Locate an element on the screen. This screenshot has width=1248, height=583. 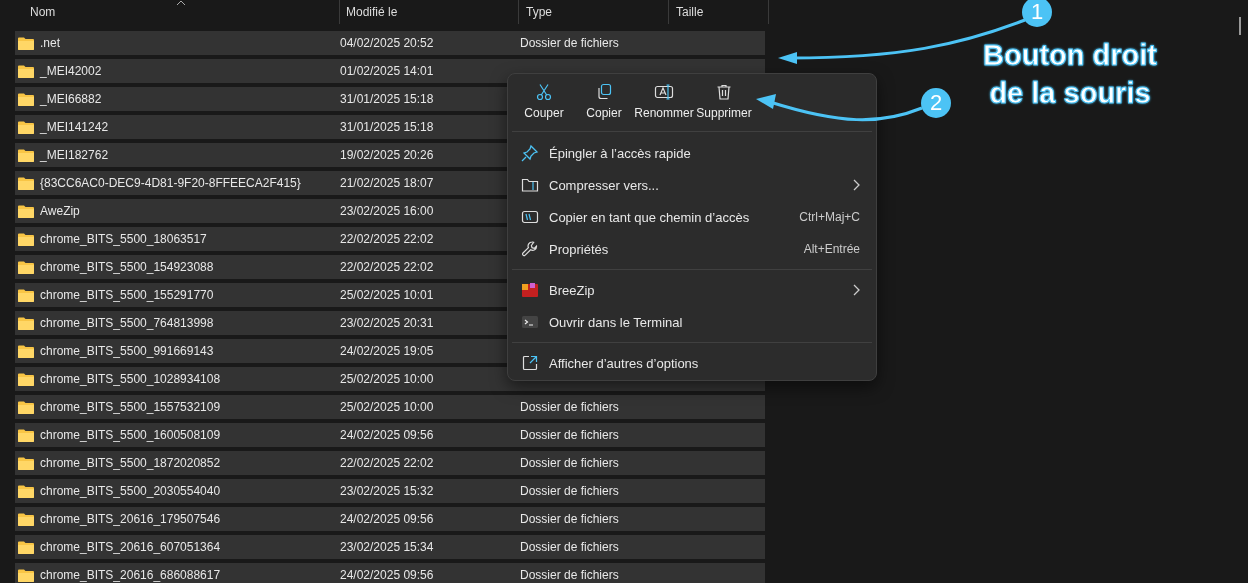
file-name: chrome_BITS_5500_155291770 is located at coordinates (127, 295).